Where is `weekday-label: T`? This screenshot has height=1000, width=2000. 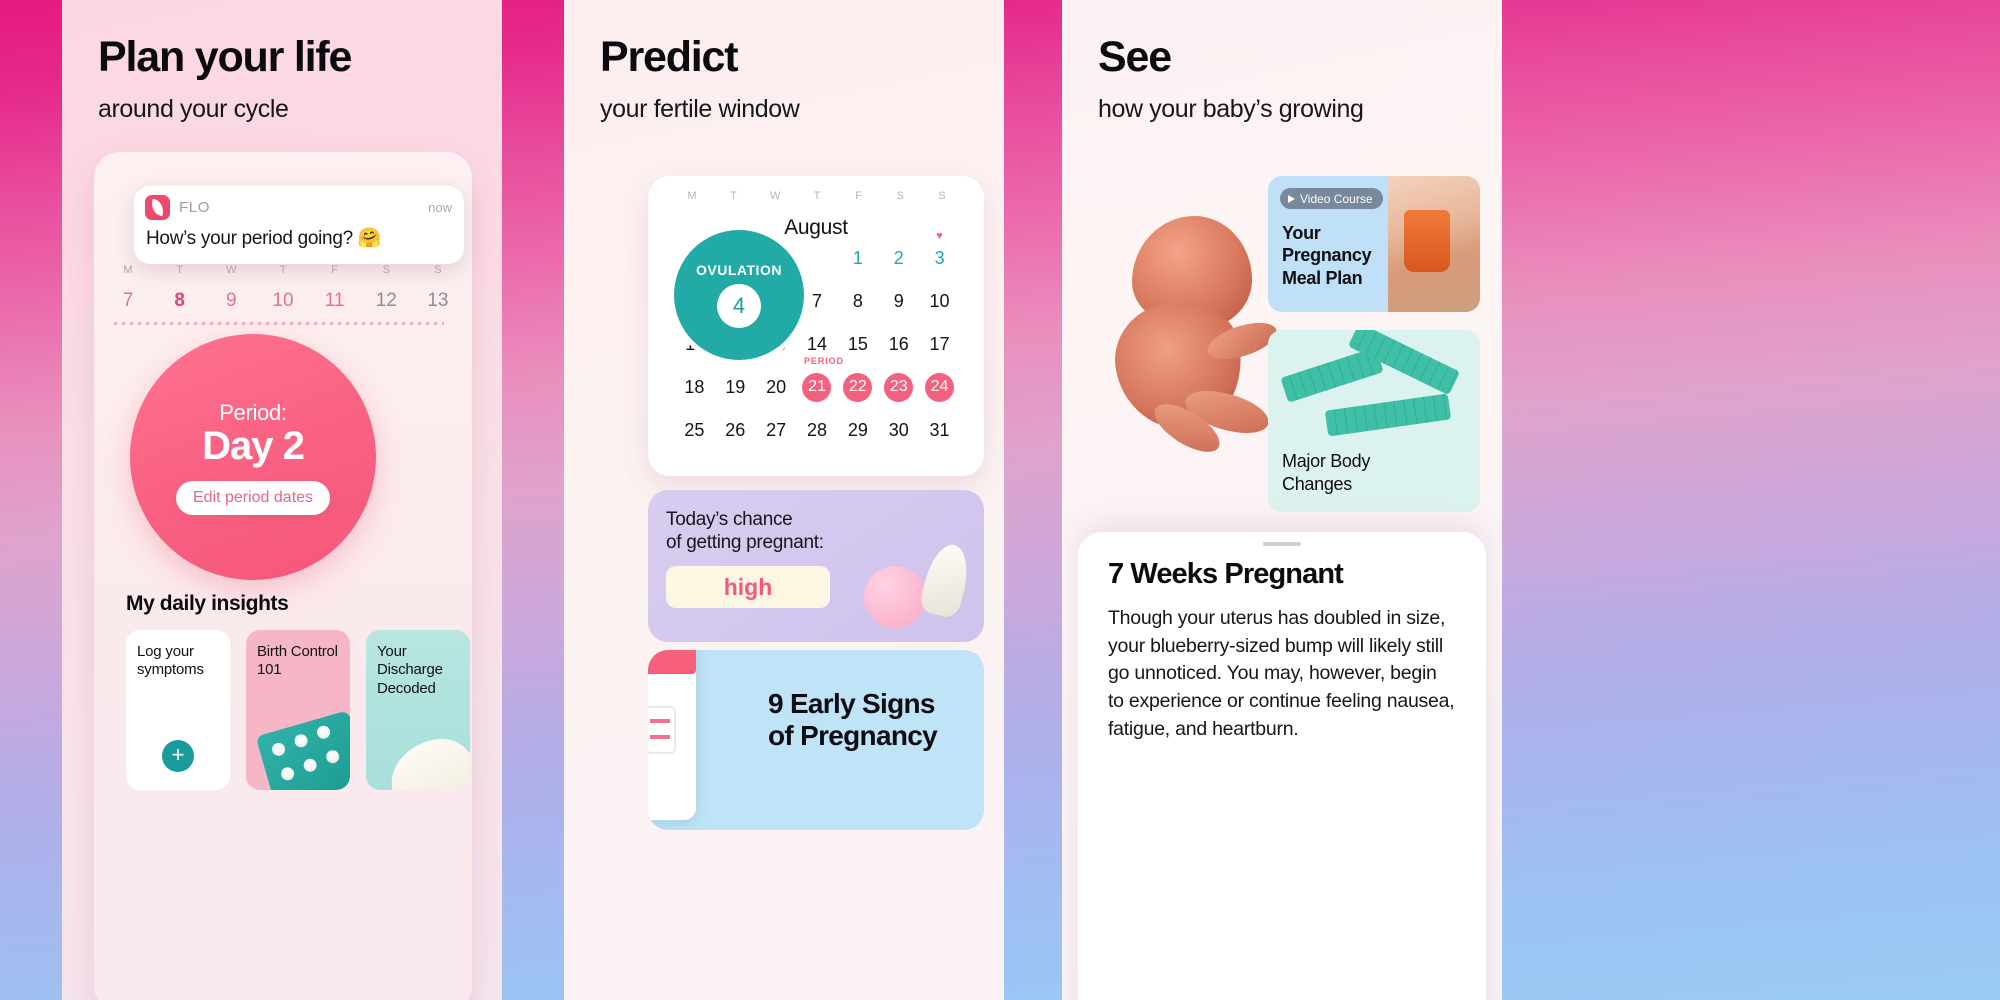
weekday-label: T is located at coordinates (283, 270).